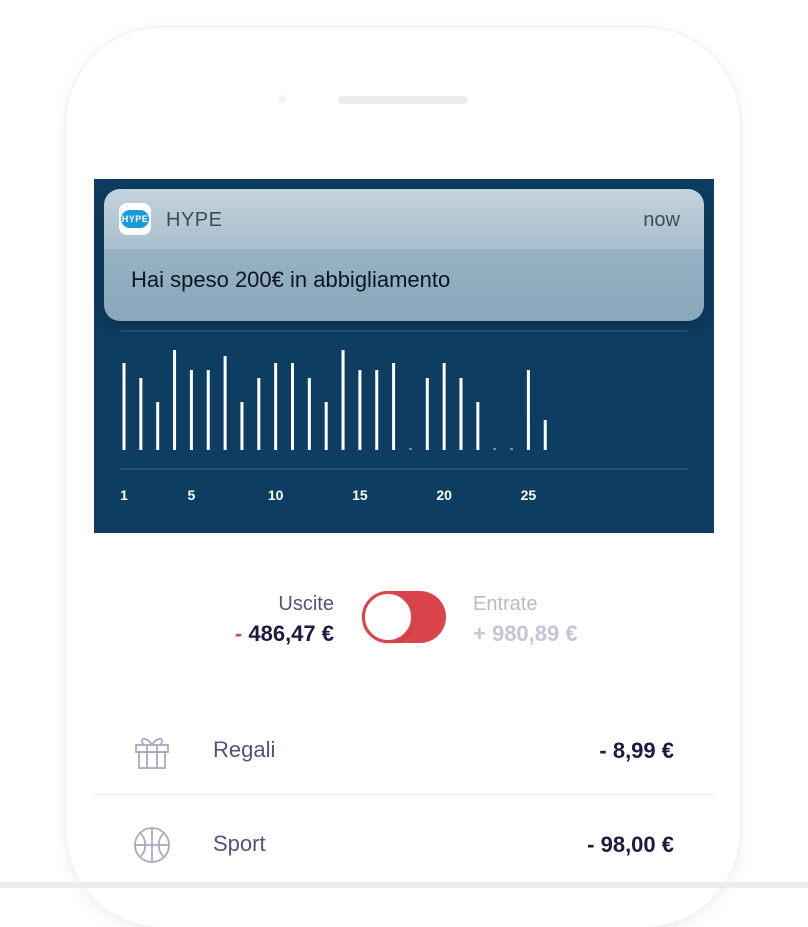 The image size is (808, 927). What do you see at coordinates (282, 99) in the screenshot?
I see `front-camera` at bounding box center [282, 99].